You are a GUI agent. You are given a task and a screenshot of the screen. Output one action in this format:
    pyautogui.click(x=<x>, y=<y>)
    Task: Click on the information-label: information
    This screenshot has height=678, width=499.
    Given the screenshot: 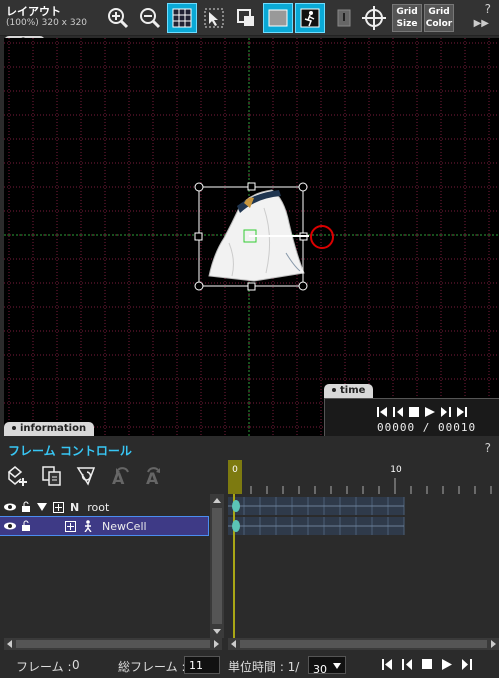 What is the action you would take?
    pyautogui.click(x=53, y=428)
    